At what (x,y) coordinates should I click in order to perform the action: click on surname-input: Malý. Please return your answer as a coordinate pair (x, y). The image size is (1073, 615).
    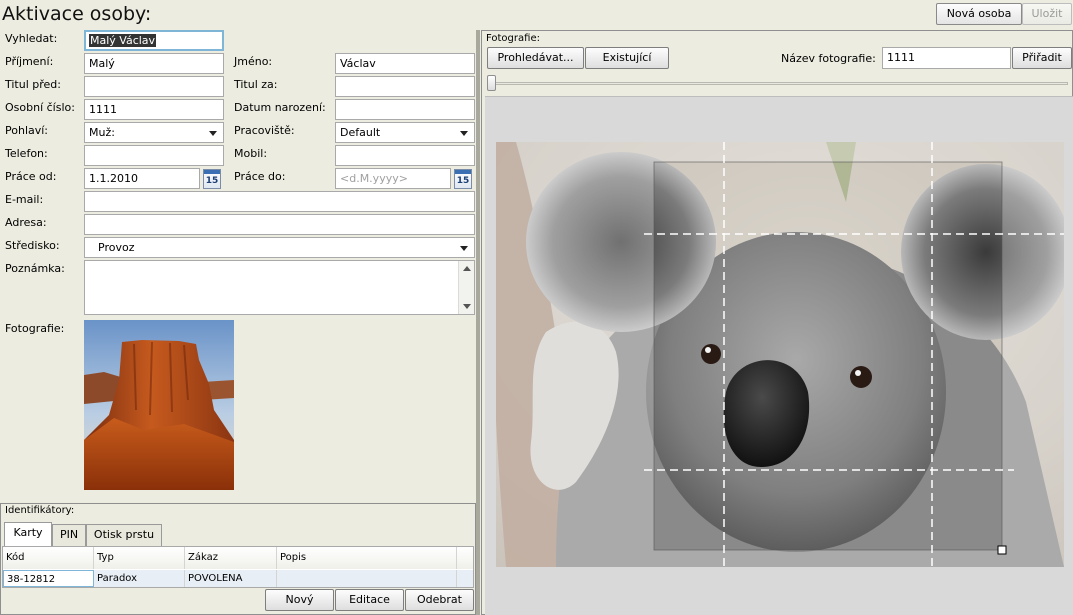
    Looking at the image, I should click on (154, 63).